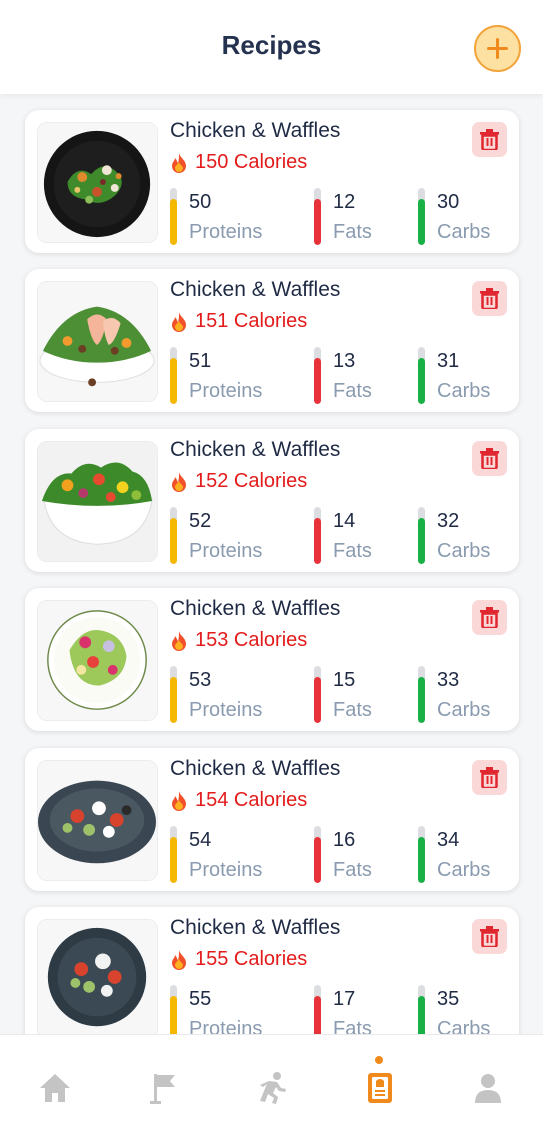 The height and width of the screenshot is (1125, 543). What do you see at coordinates (369, 695) in the screenshot?
I see `macro-fats: 15 Fats` at bounding box center [369, 695].